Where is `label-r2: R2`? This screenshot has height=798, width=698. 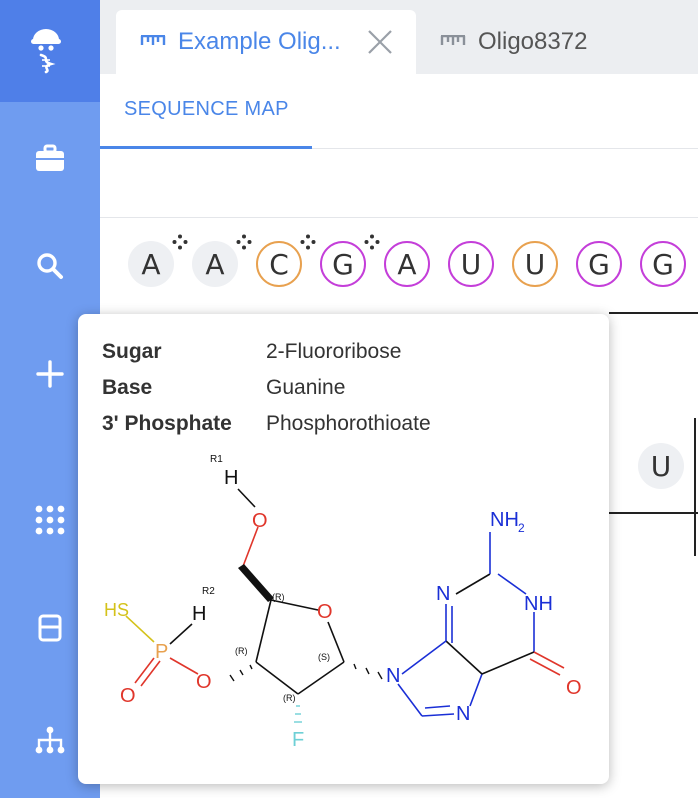 label-r2: R2 is located at coordinates (208, 591).